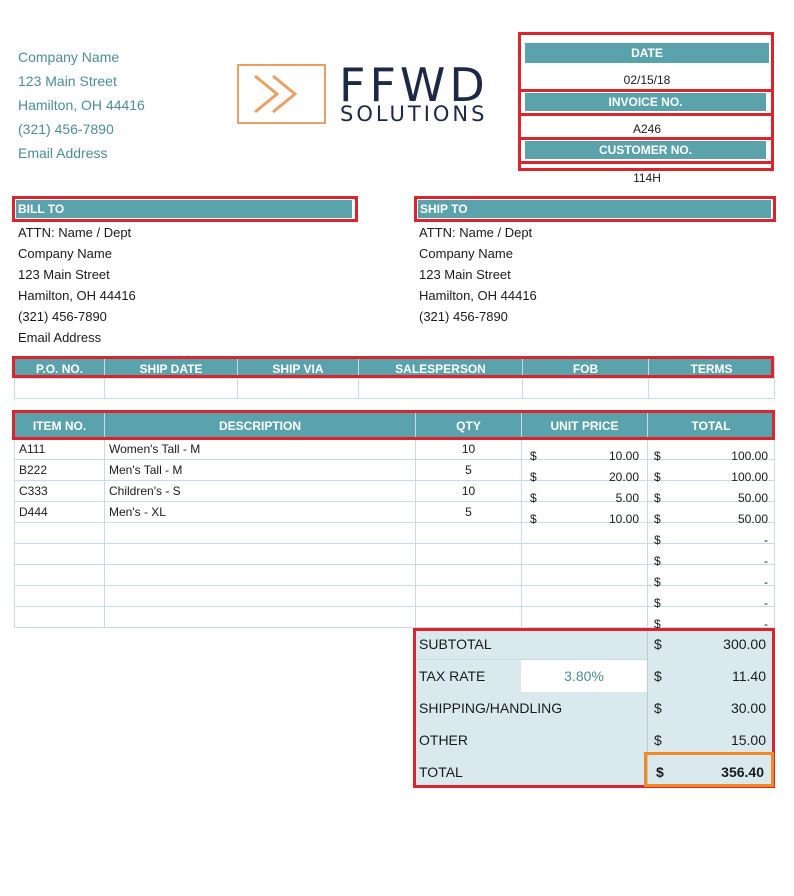 This screenshot has width=794, height=896. What do you see at coordinates (260, 491) in the screenshot?
I see `item-description-cell: Children's - S` at bounding box center [260, 491].